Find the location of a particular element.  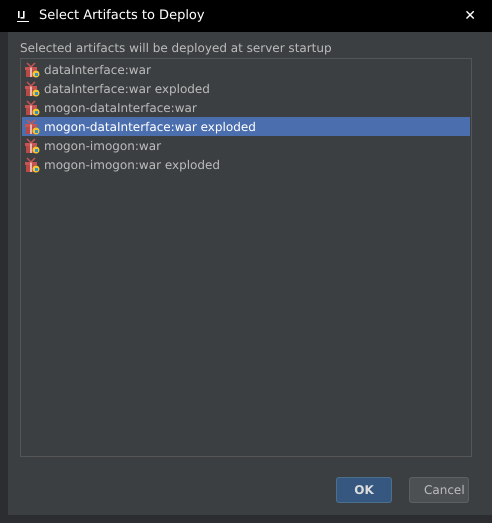

ok-button: OK is located at coordinates (364, 490).